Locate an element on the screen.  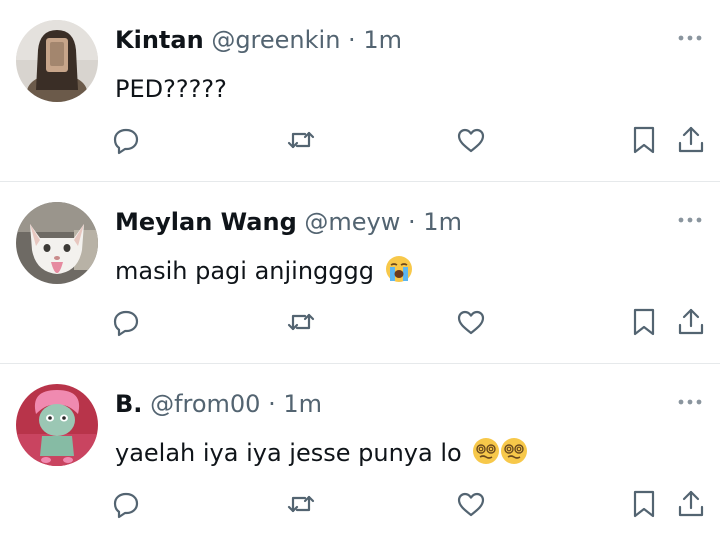
tweet-text: PED????? is located at coordinates (171, 89).